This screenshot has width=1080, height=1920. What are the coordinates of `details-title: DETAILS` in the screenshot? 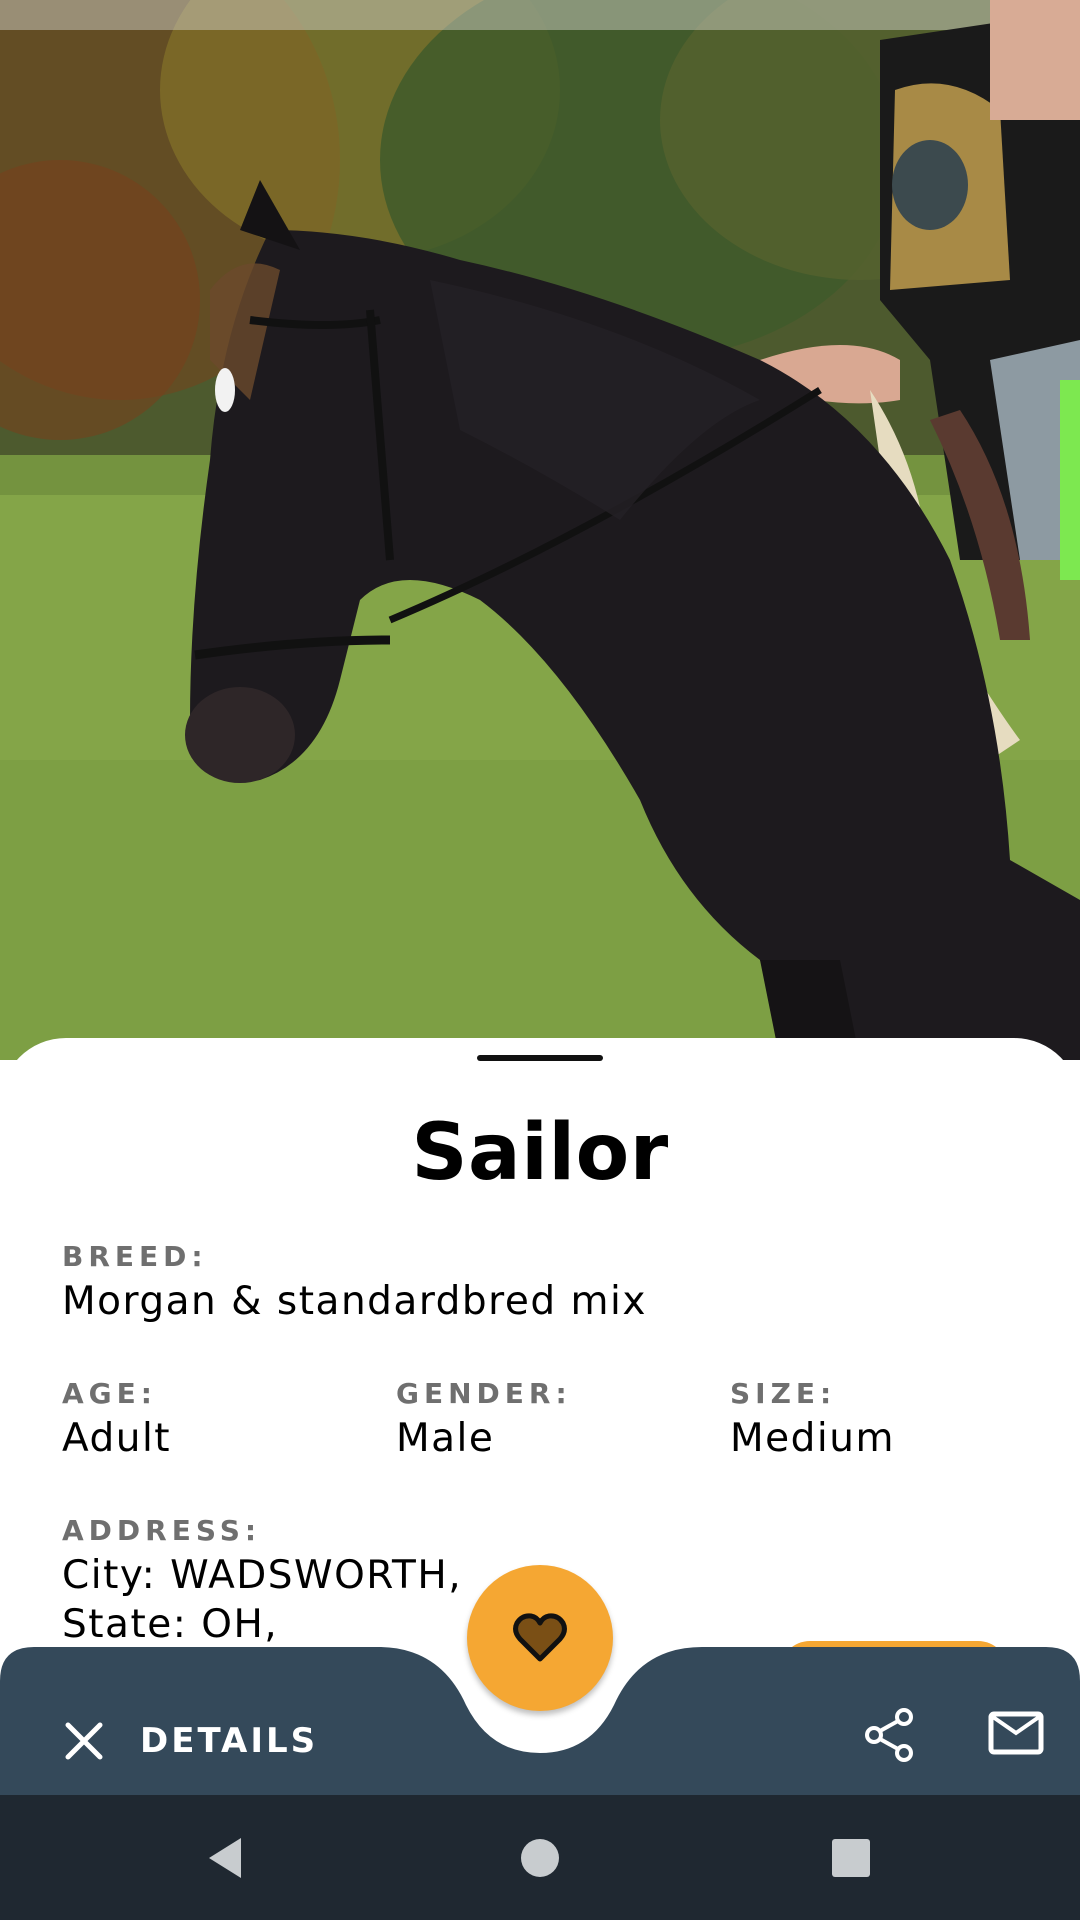 It's located at (229, 1741).